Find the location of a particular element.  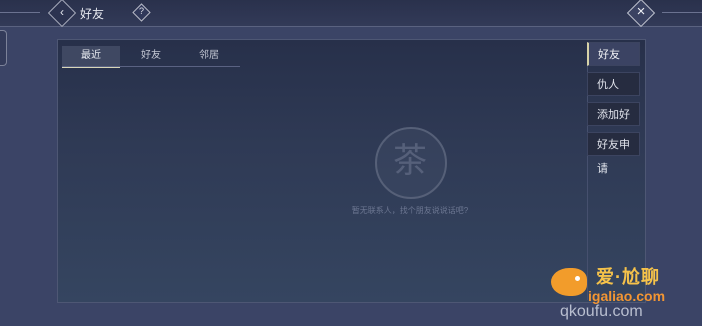

decor-line-right is located at coordinates (682, 12).